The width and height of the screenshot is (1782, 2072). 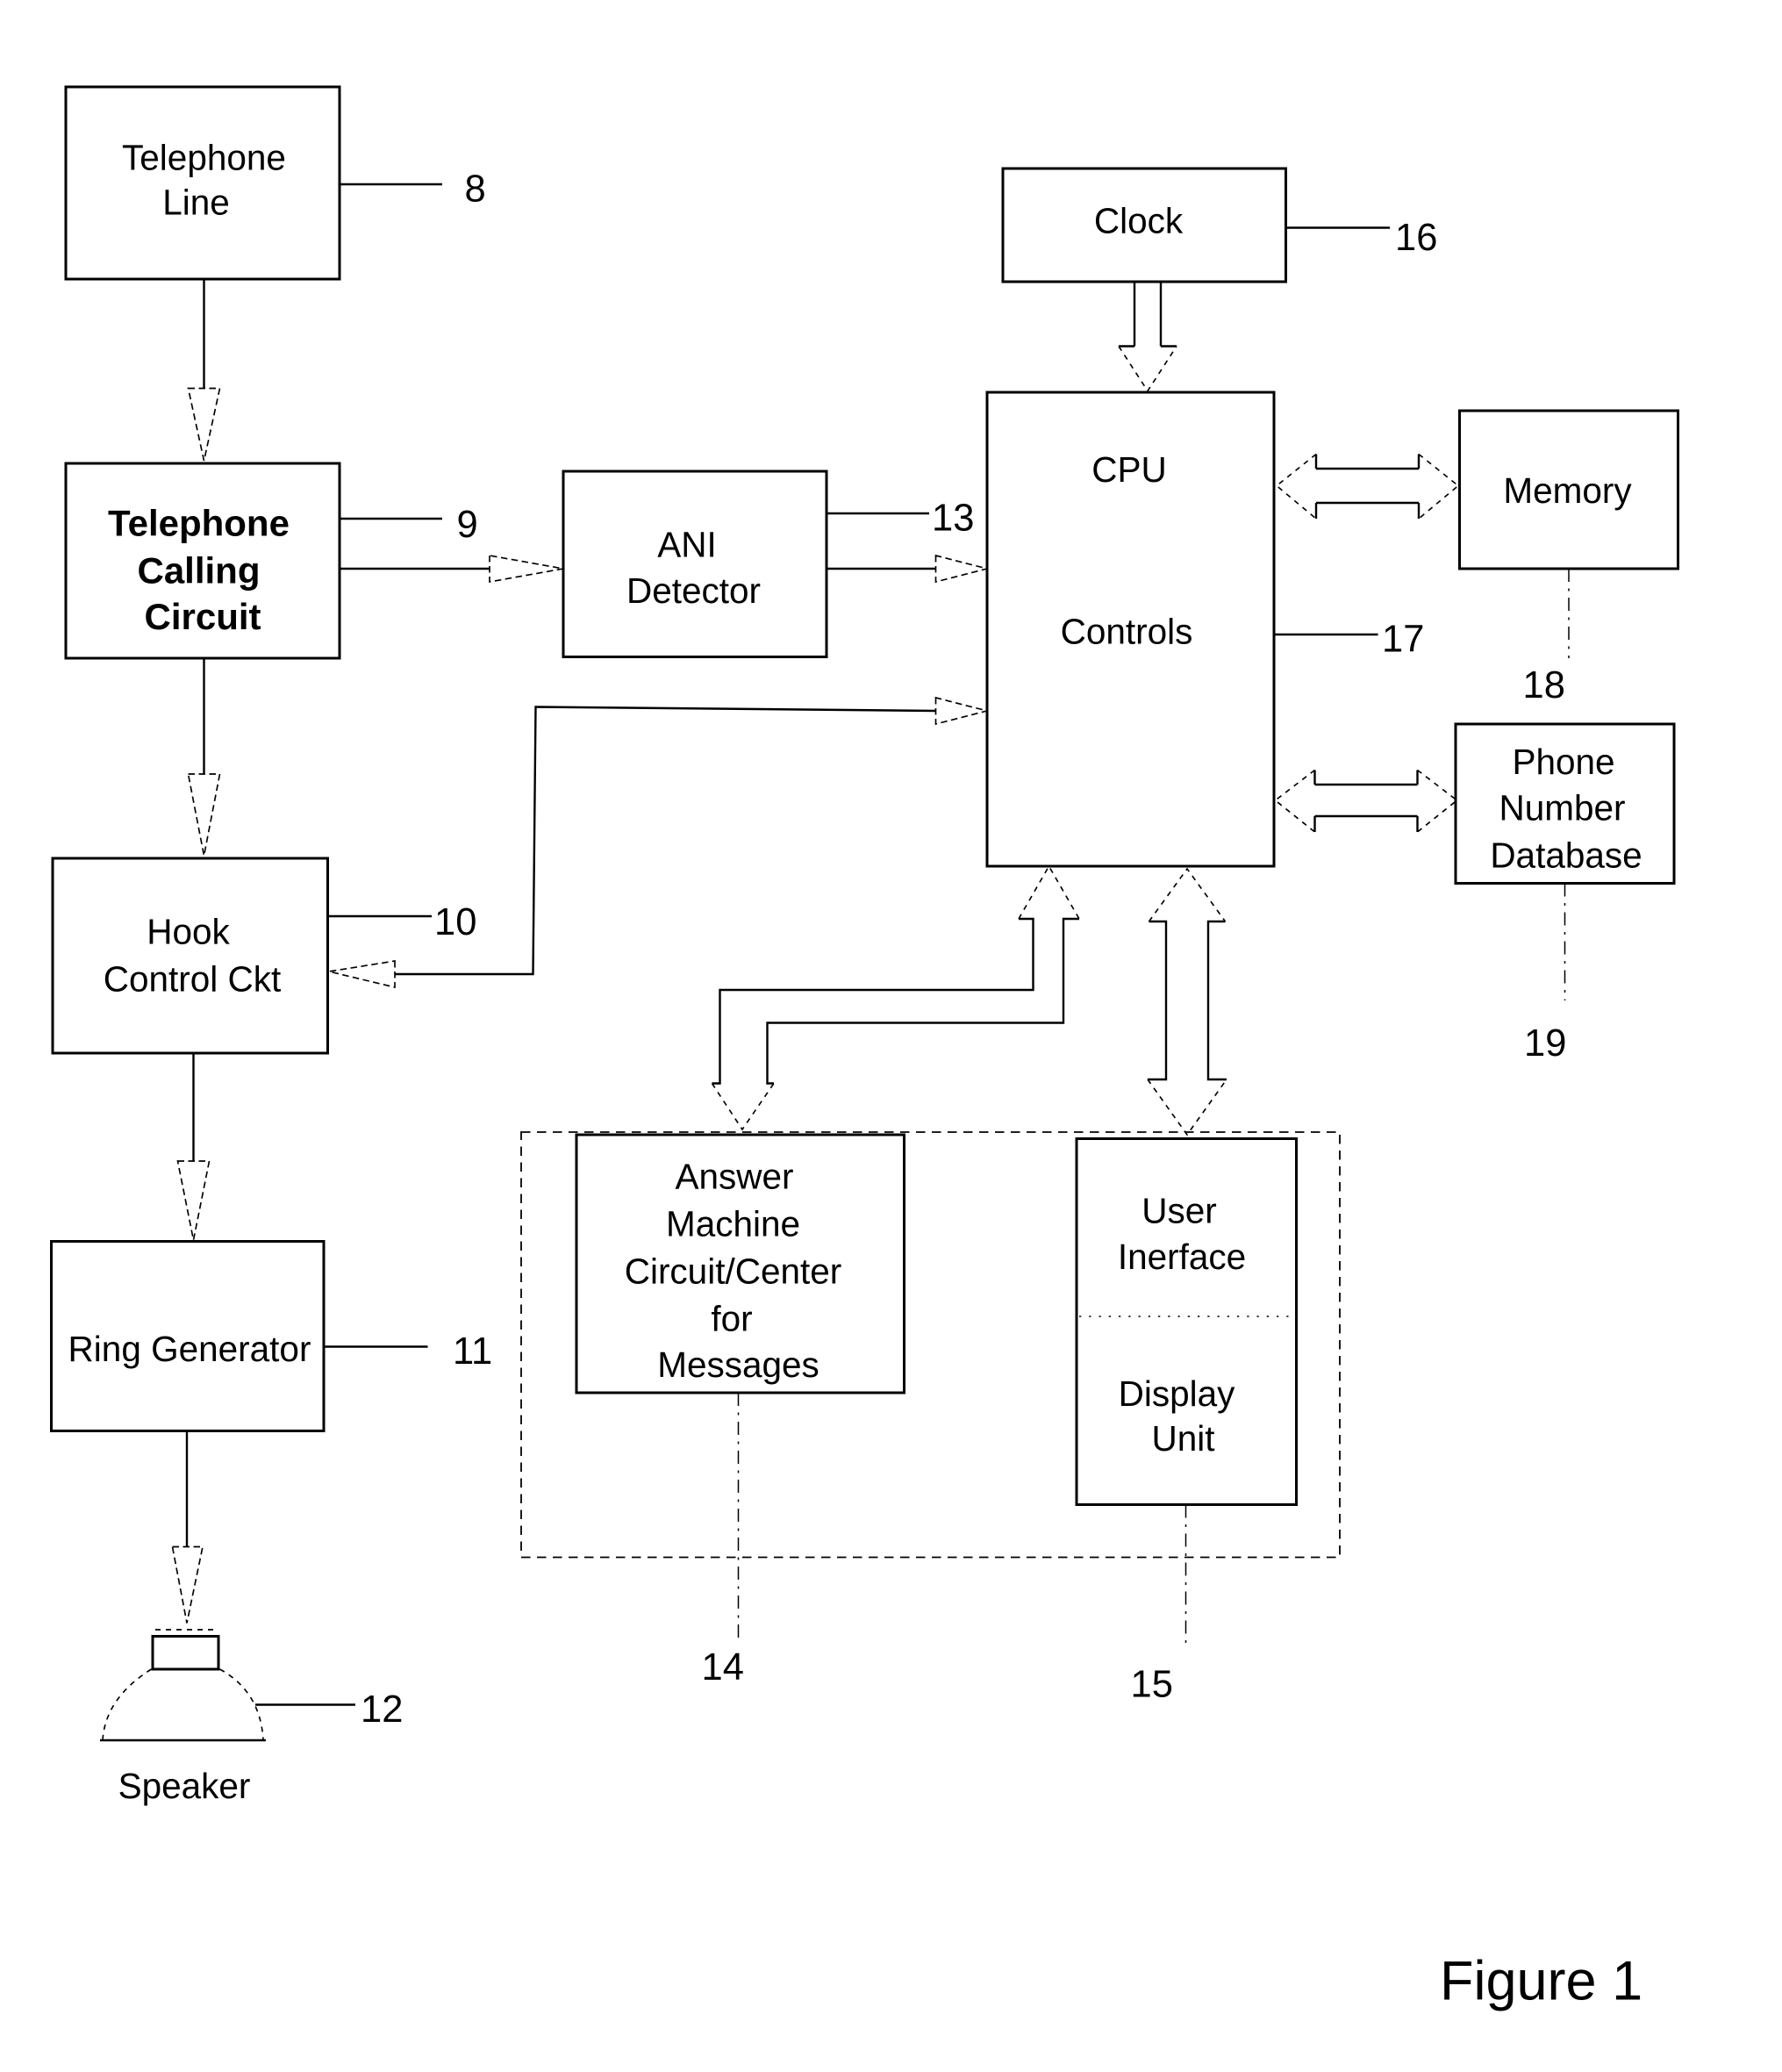 What do you see at coordinates (472, 1352) in the screenshot?
I see `ref-number-11: 11` at bounding box center [472, 1352].